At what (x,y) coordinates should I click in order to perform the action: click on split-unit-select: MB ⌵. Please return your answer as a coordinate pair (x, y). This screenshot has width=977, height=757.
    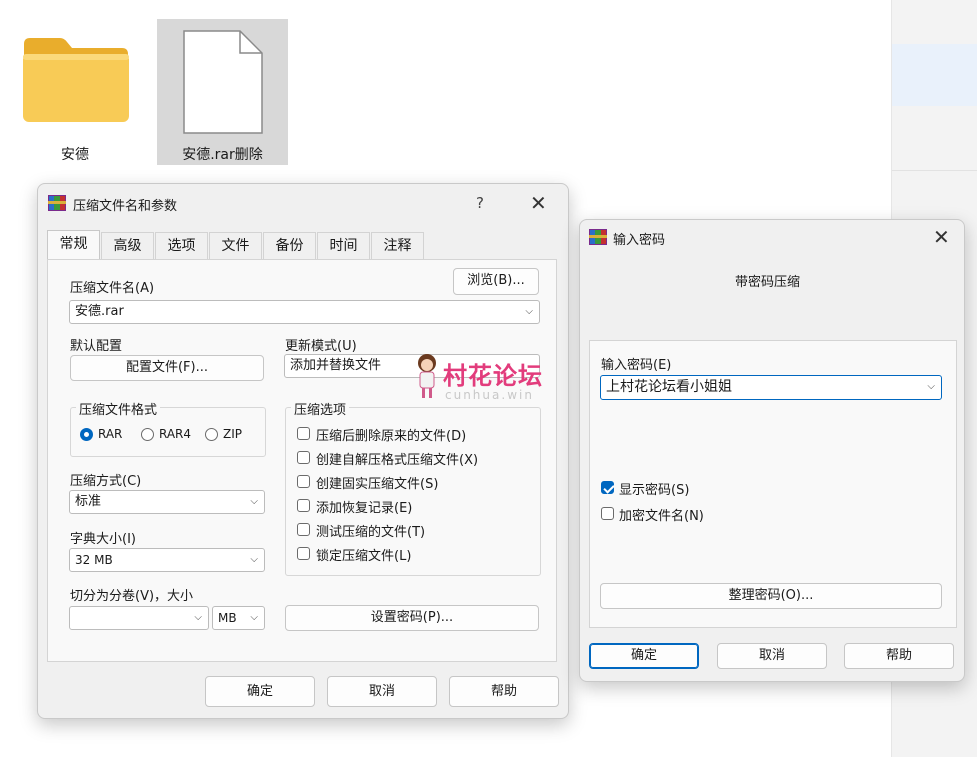
    Looking at the image, I should click on (238, 618).